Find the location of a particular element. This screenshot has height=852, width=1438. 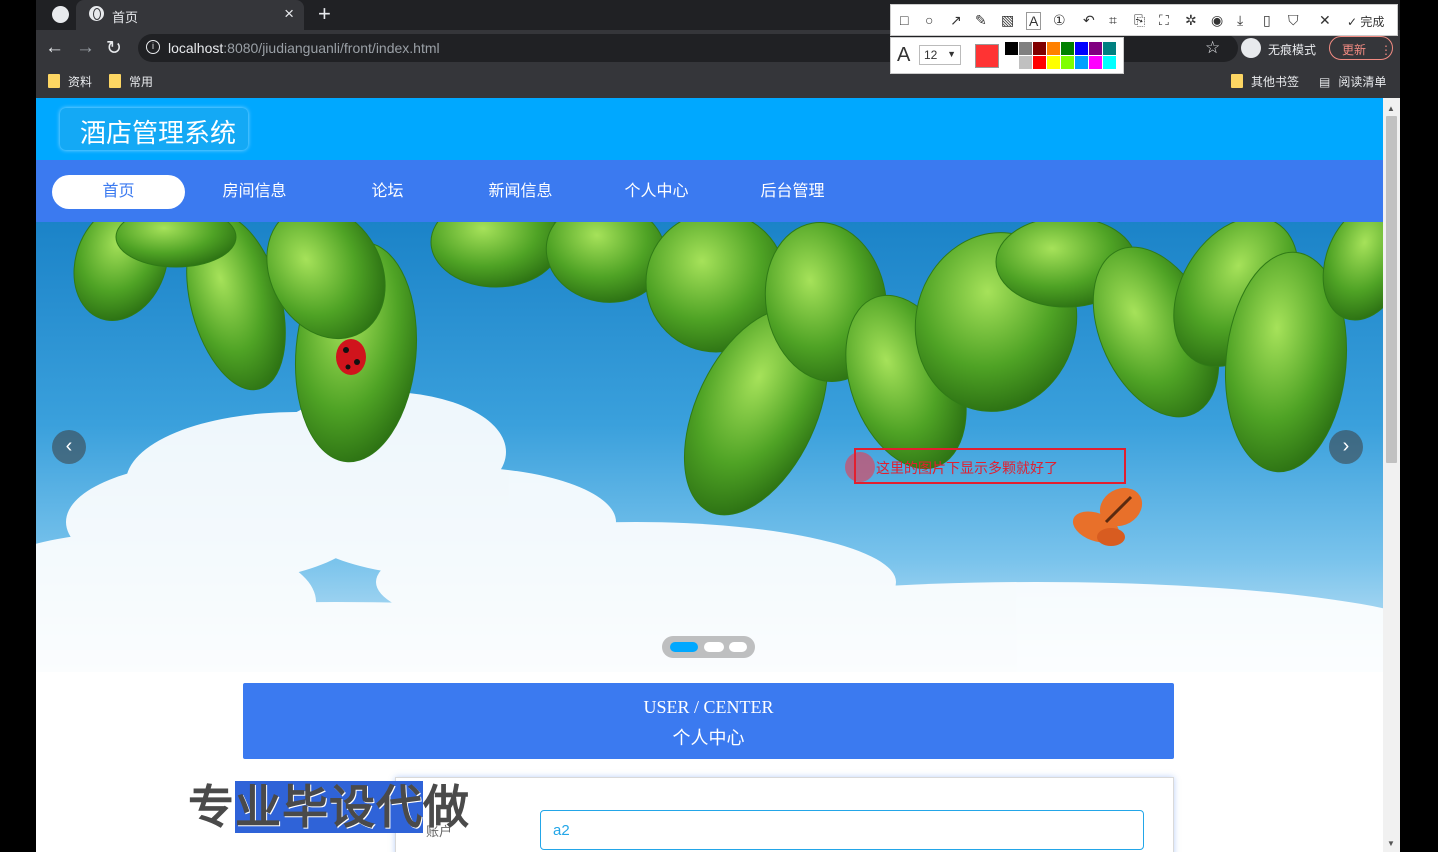

watermark-highlight: 业毕设代 is located at coordinates (329, 807).